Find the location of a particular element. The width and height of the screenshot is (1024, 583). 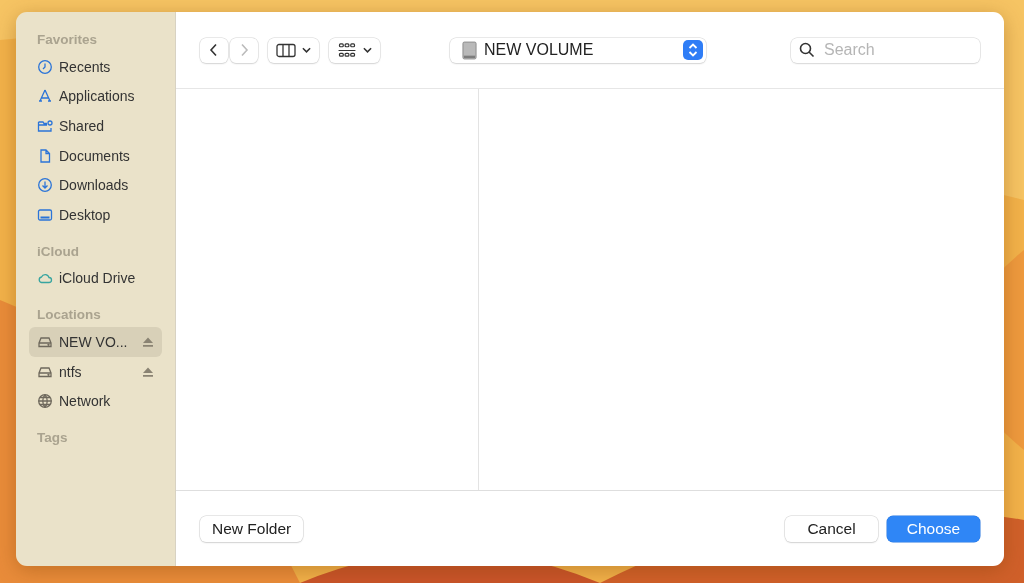

drive-icon is located at coordinates (469, 50).